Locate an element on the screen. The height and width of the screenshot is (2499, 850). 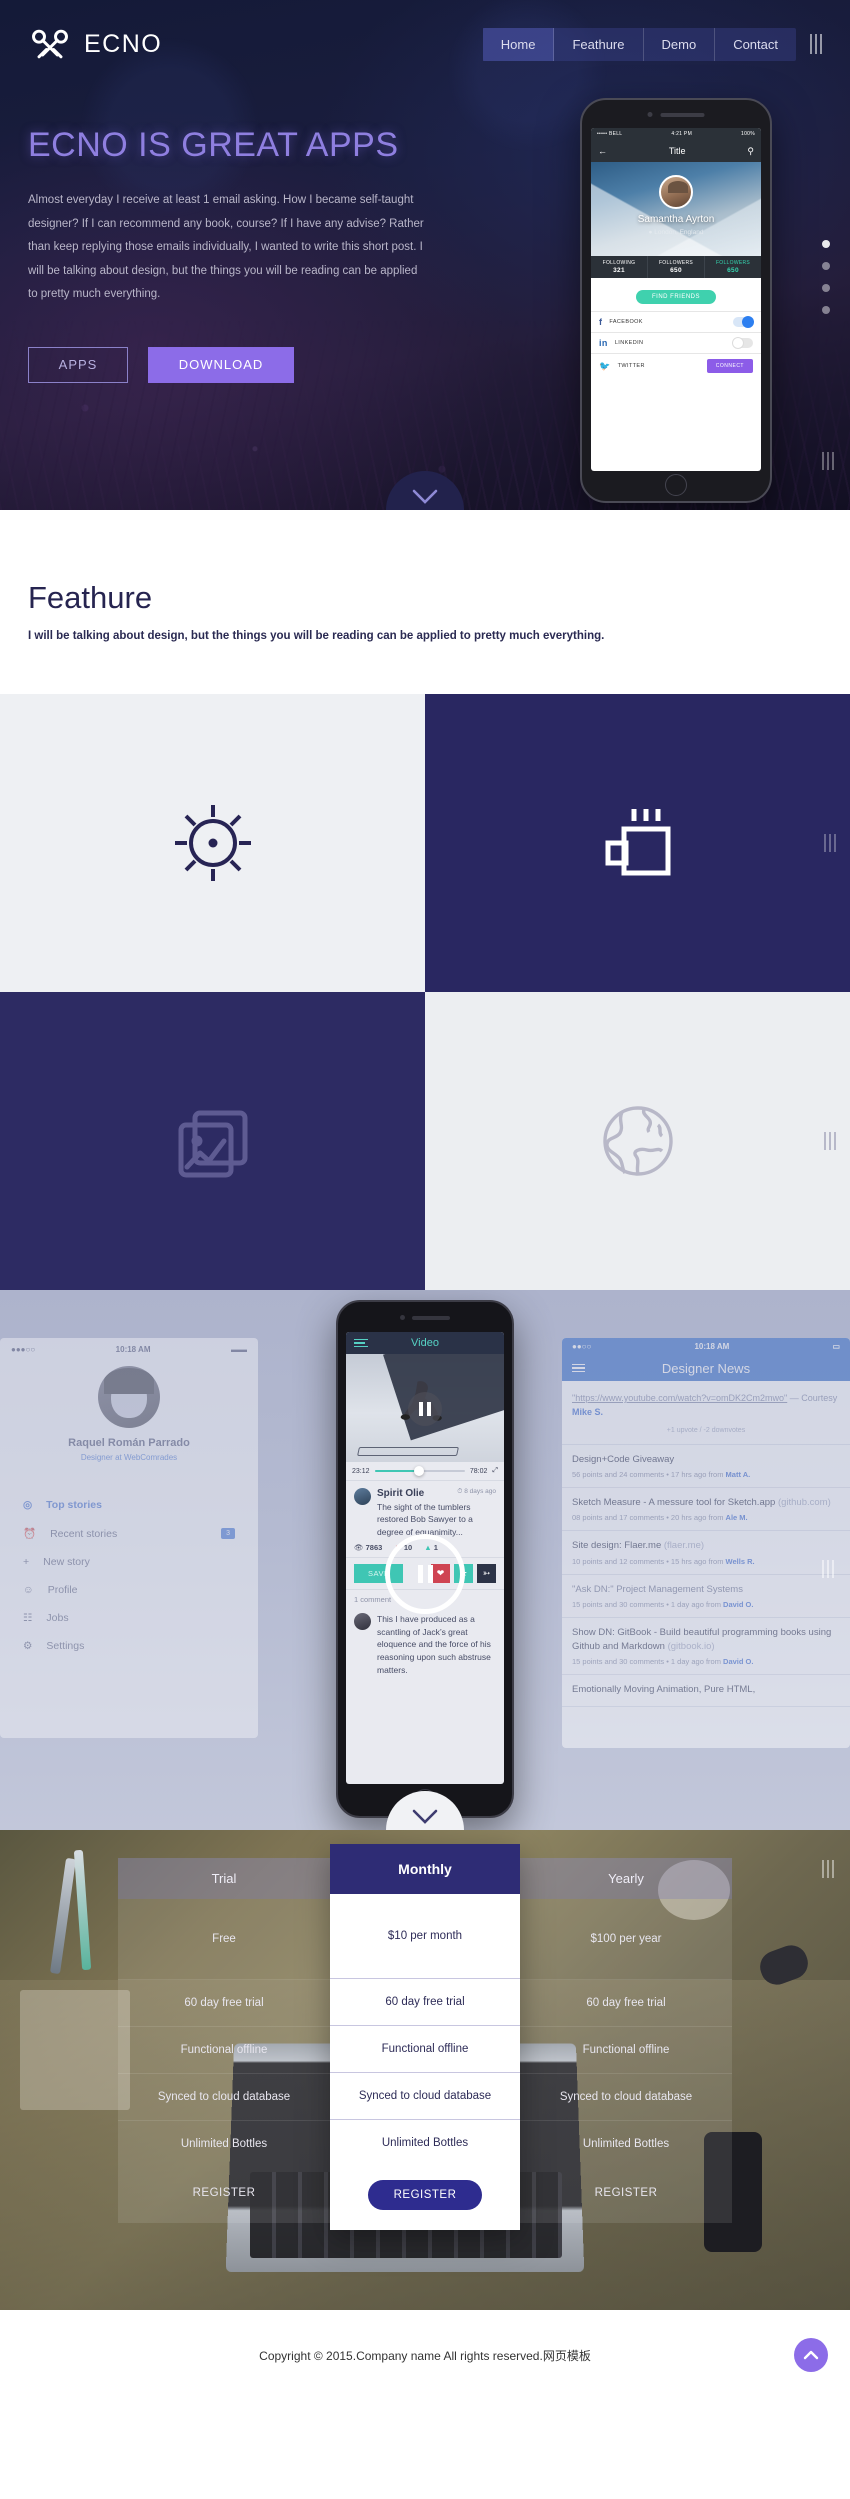
plan-feature: Functional offline is located at coordinates (224, 2049).